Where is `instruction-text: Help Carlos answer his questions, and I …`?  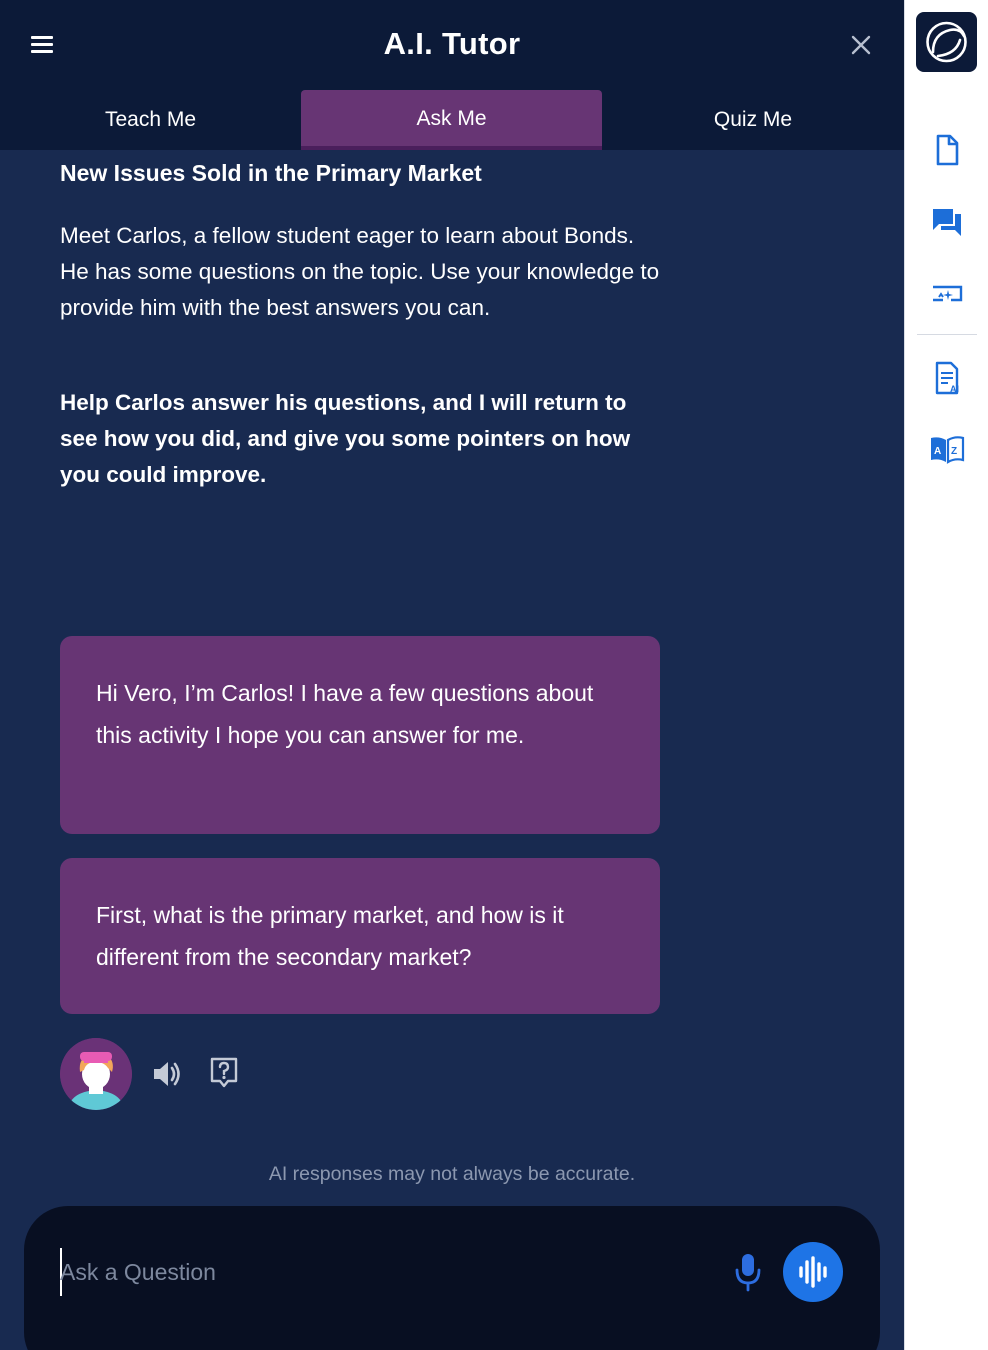
instruction-text: Help Carlos answer his questions, and I … is located at coordinates (345, 438).